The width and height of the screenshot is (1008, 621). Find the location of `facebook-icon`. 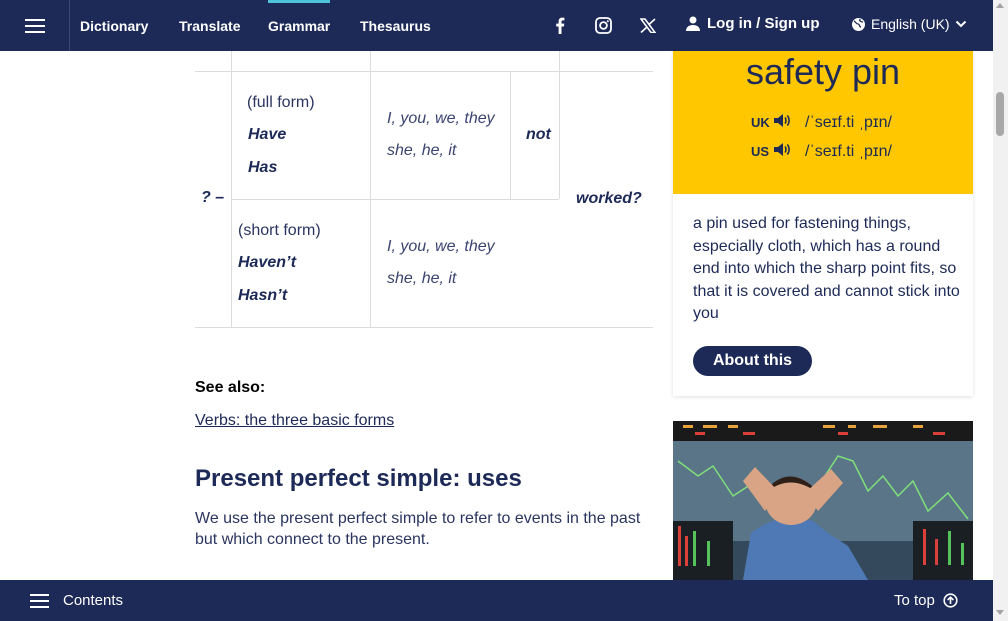

facebook-icon is located at coordinates (560, 25).